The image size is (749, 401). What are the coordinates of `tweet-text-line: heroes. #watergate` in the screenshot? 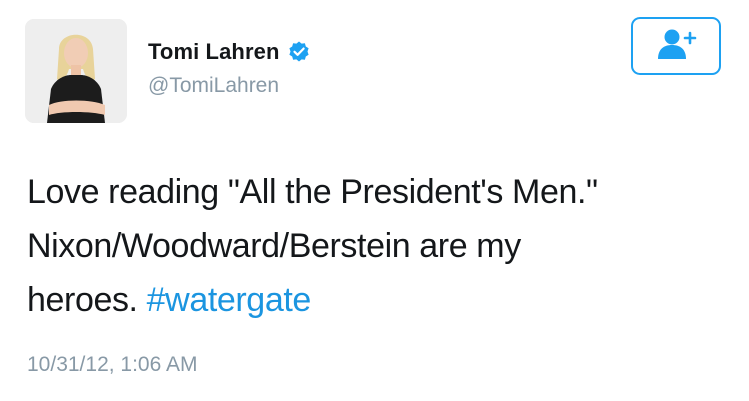 It's located at (377, 300).